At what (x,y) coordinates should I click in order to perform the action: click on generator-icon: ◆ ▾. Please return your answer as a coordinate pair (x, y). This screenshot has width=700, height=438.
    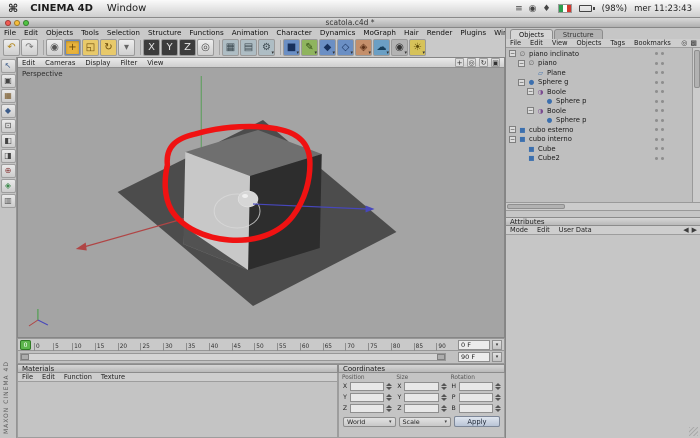
    Looking at the image, I should click on (327, 47).